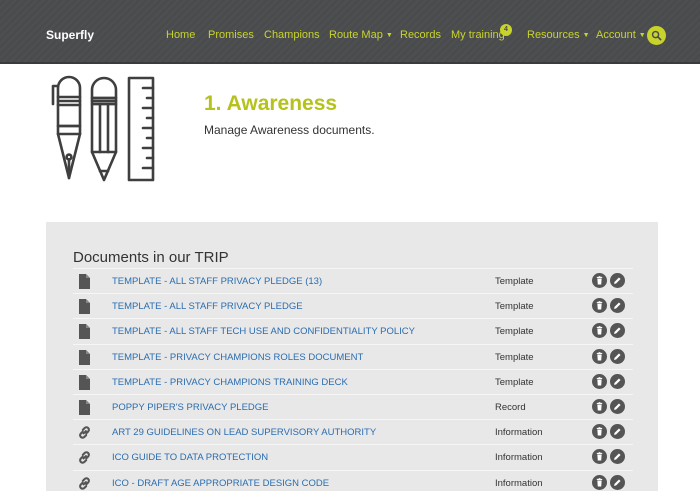 The image size is (700, 491). What do you see at coordinates (220, 483) in the screenshot?
I see `document-link: ICO - DRAFT AGE APPROPRIATE DESIGN CODE` at bounding box center [220, 483].